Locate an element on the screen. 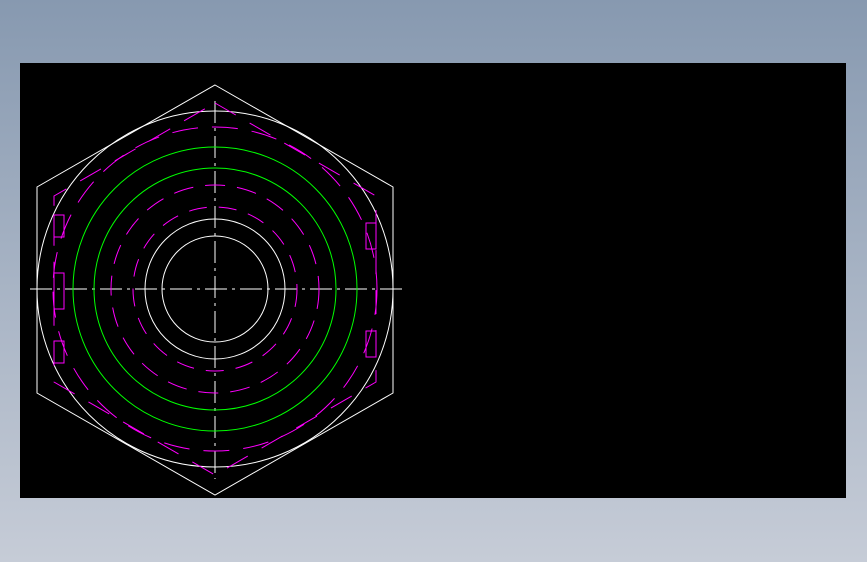  center-mark is located at coordinates (215, 289).